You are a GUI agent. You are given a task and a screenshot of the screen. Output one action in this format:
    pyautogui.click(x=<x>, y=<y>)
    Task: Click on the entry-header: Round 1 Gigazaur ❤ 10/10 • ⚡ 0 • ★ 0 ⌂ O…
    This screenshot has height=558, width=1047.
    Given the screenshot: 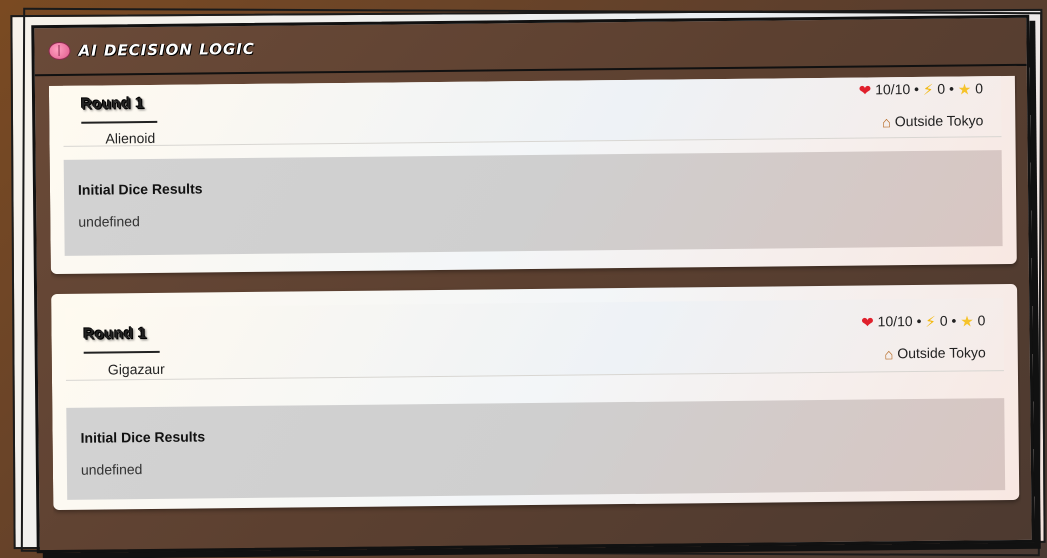 What is the action you would take?
    pyautogui.click(x=534, y=339)
    